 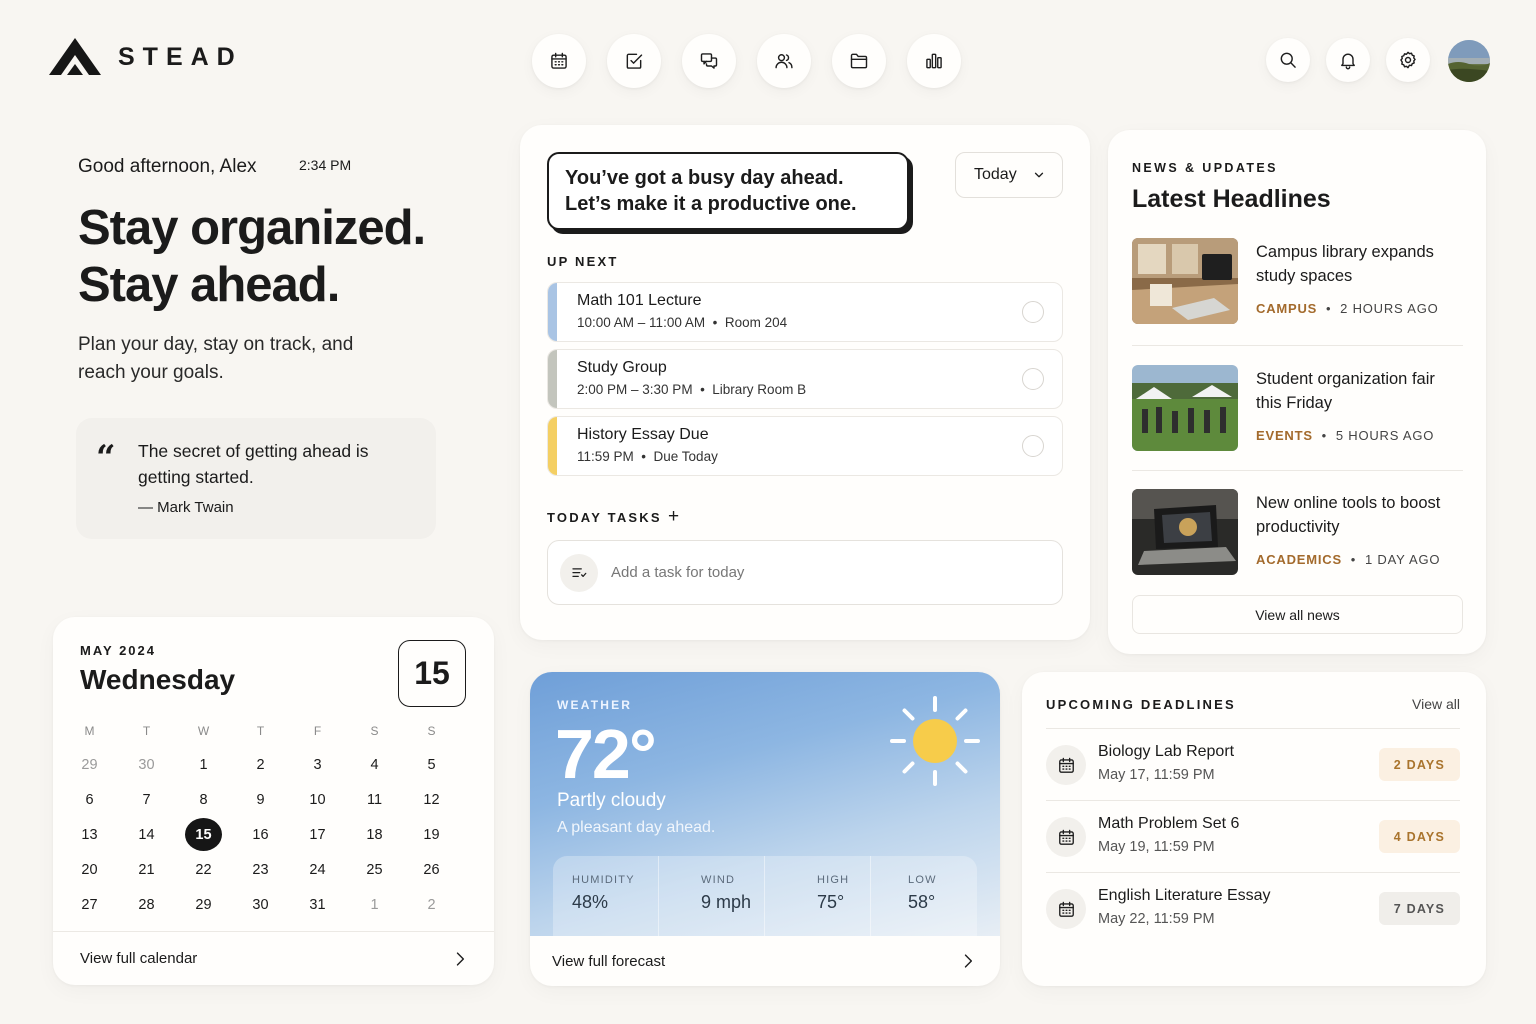 What do you see at coordinates (146, 834) in the screenshot?
I see `calendar-day: 14` at bounding box center [146, 834].